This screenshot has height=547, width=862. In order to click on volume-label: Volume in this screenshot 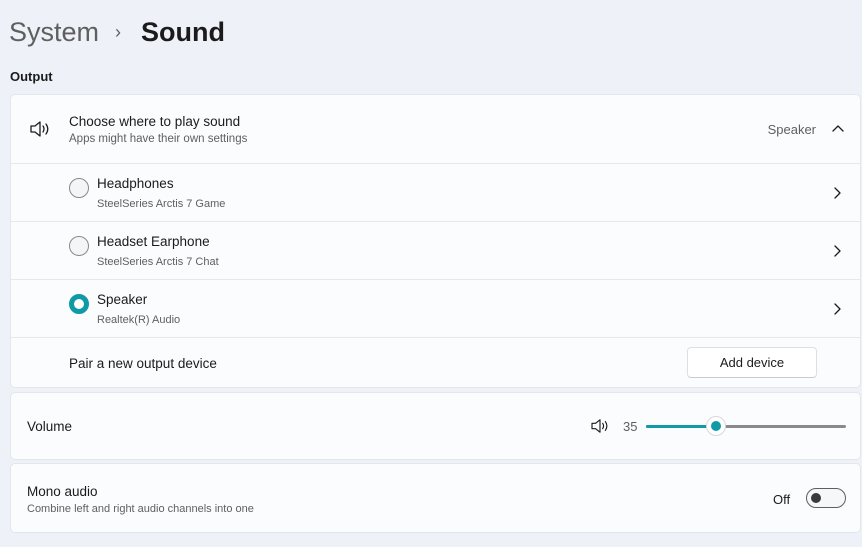, I will do `click(50, 426)`.